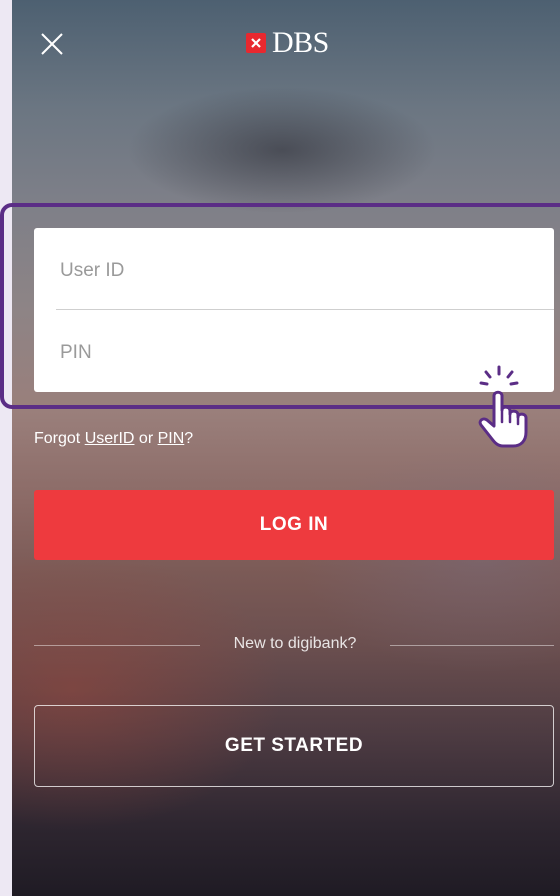 The width and height of the screenshot is (560, 896). I want to click on divider-line-right, so click(472, 645).